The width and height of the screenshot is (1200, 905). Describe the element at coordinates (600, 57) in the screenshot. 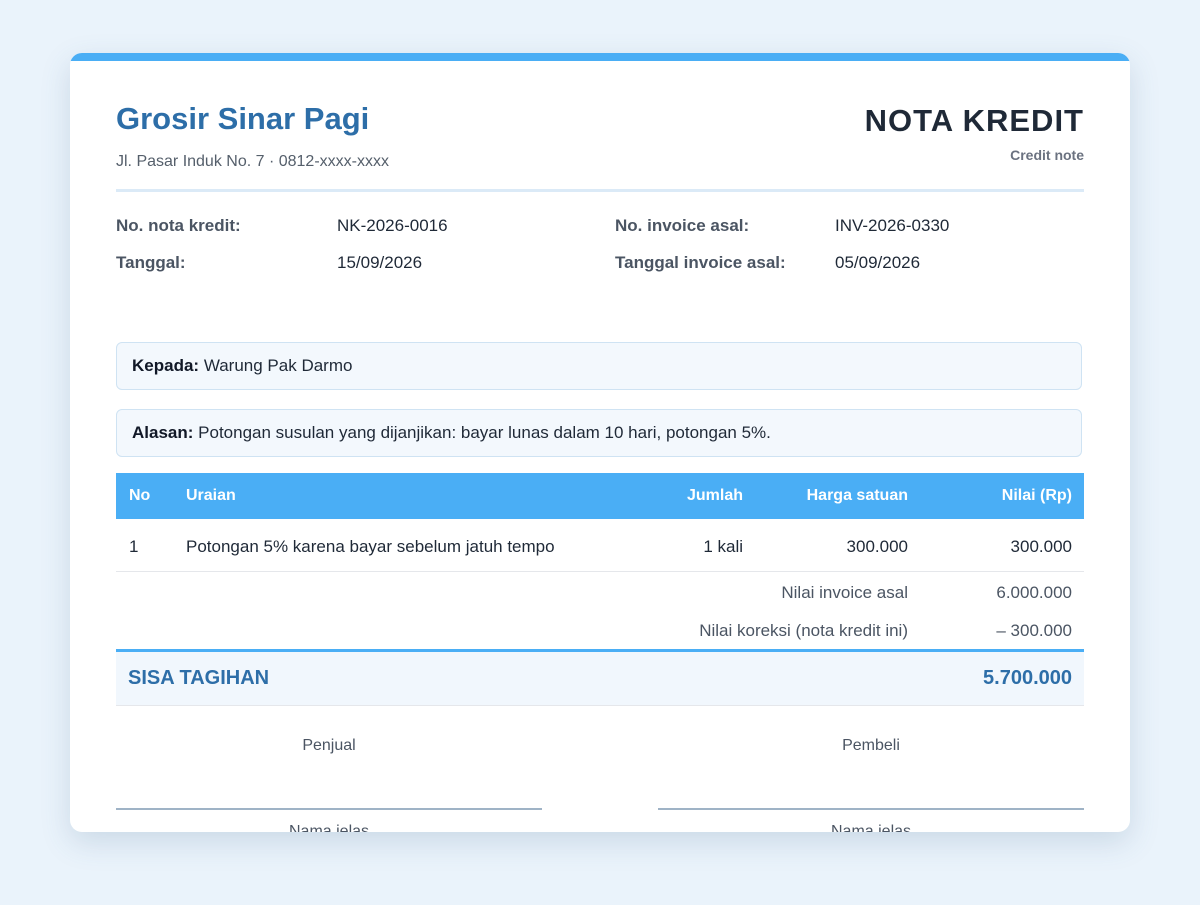

I see `accent-bar` at that location.